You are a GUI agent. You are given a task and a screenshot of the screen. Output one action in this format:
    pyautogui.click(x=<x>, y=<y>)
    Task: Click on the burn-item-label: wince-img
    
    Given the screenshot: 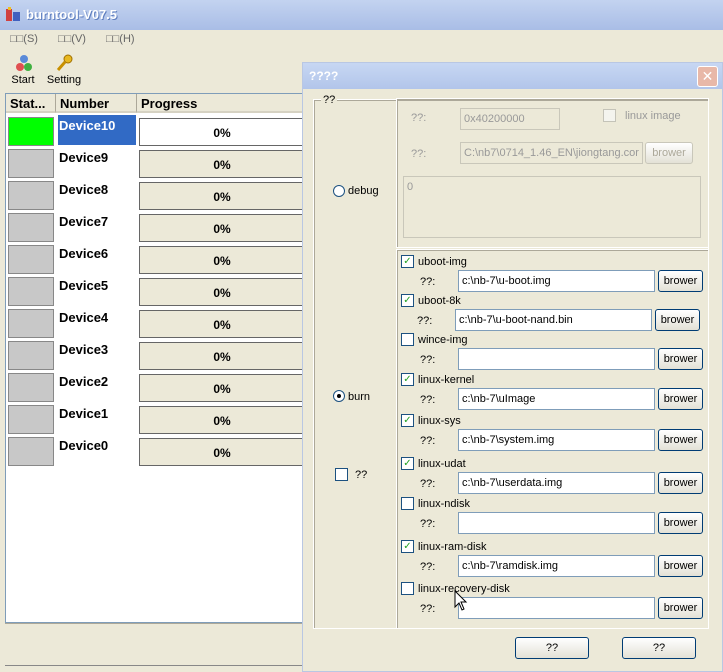 What is the action you would take?
    pyautogui.click(x=443, y=340)
    